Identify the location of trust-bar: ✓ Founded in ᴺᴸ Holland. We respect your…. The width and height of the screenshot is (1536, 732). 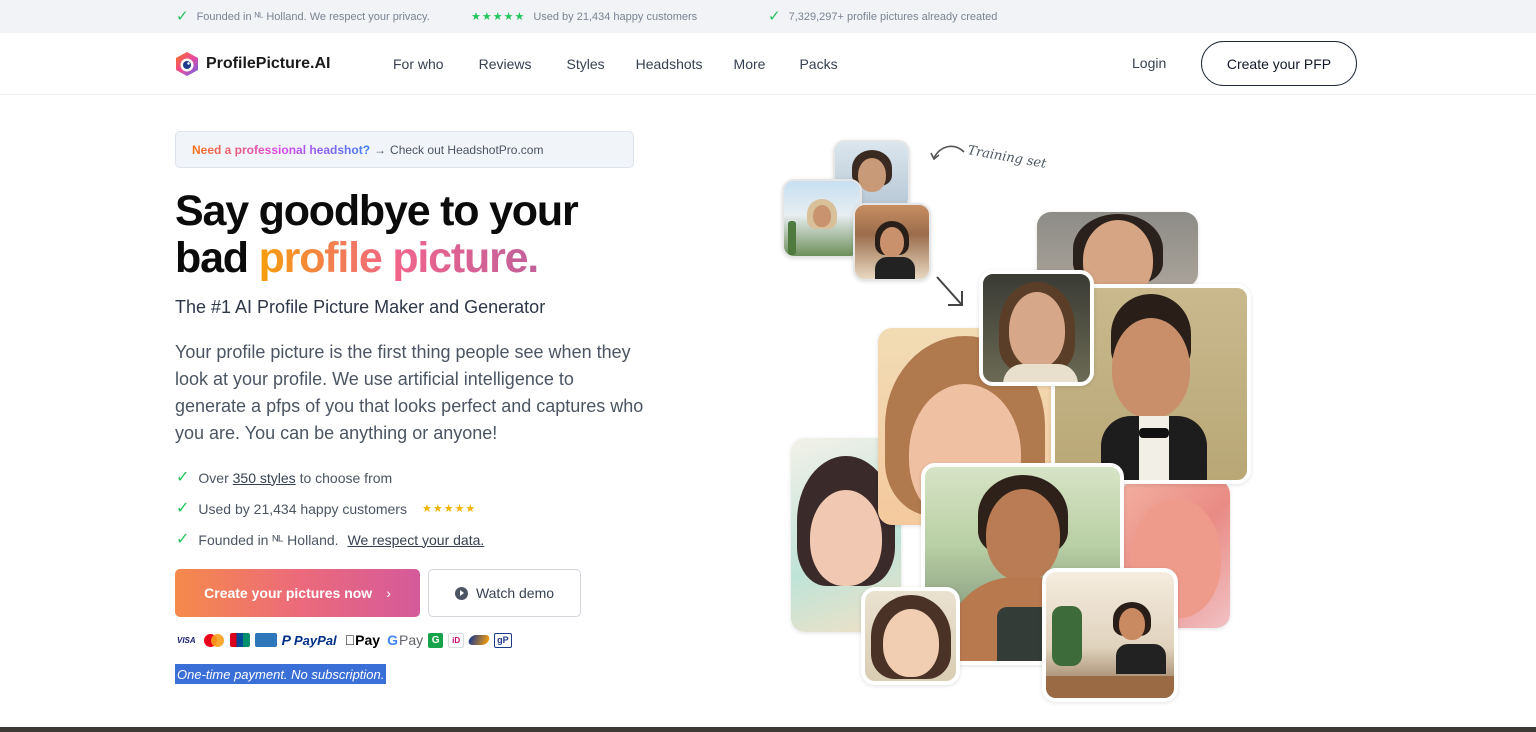
(768, 16).